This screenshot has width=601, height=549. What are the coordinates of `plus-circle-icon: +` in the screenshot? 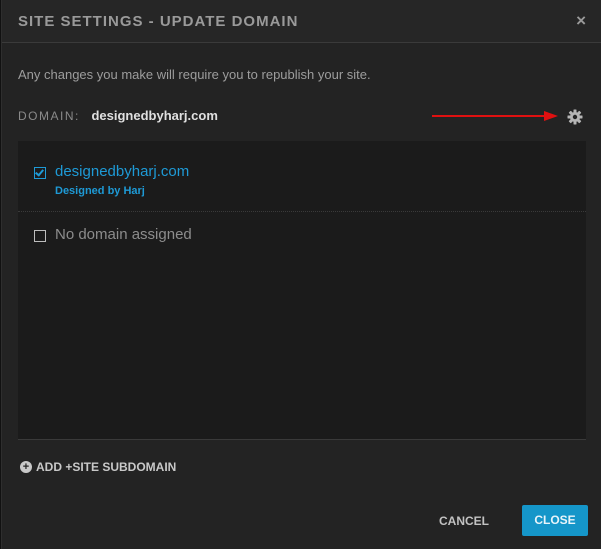 It's located at (26, 467).